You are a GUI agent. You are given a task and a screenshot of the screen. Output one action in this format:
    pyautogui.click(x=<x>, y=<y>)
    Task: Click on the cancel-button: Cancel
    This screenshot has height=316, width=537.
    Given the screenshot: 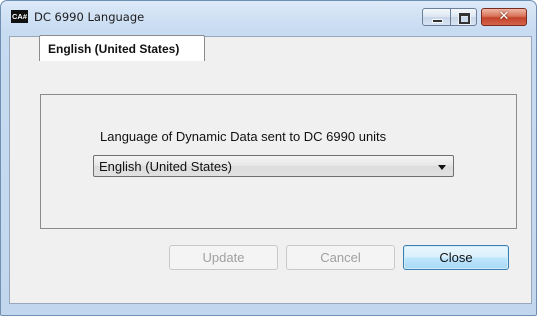 What is the action you would take?
    pyautogui.click(x=340, y=257)
    